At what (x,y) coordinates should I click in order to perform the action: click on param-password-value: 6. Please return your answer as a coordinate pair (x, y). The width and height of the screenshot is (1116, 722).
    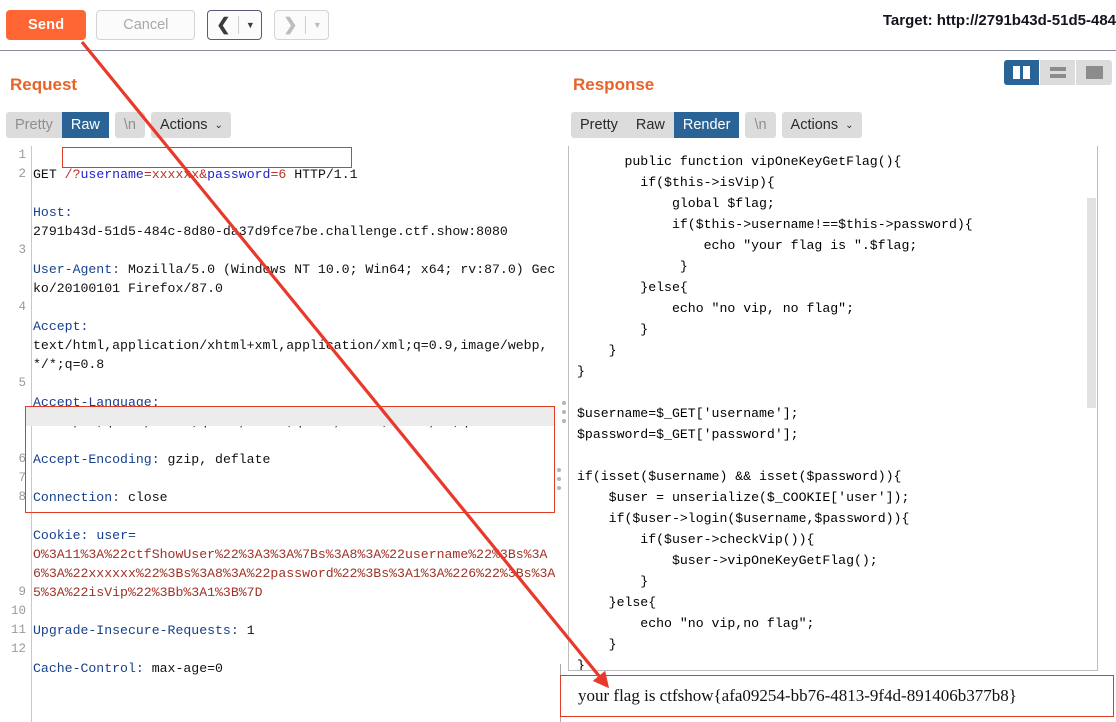
    Looking at the image, I should click on (282, 174).